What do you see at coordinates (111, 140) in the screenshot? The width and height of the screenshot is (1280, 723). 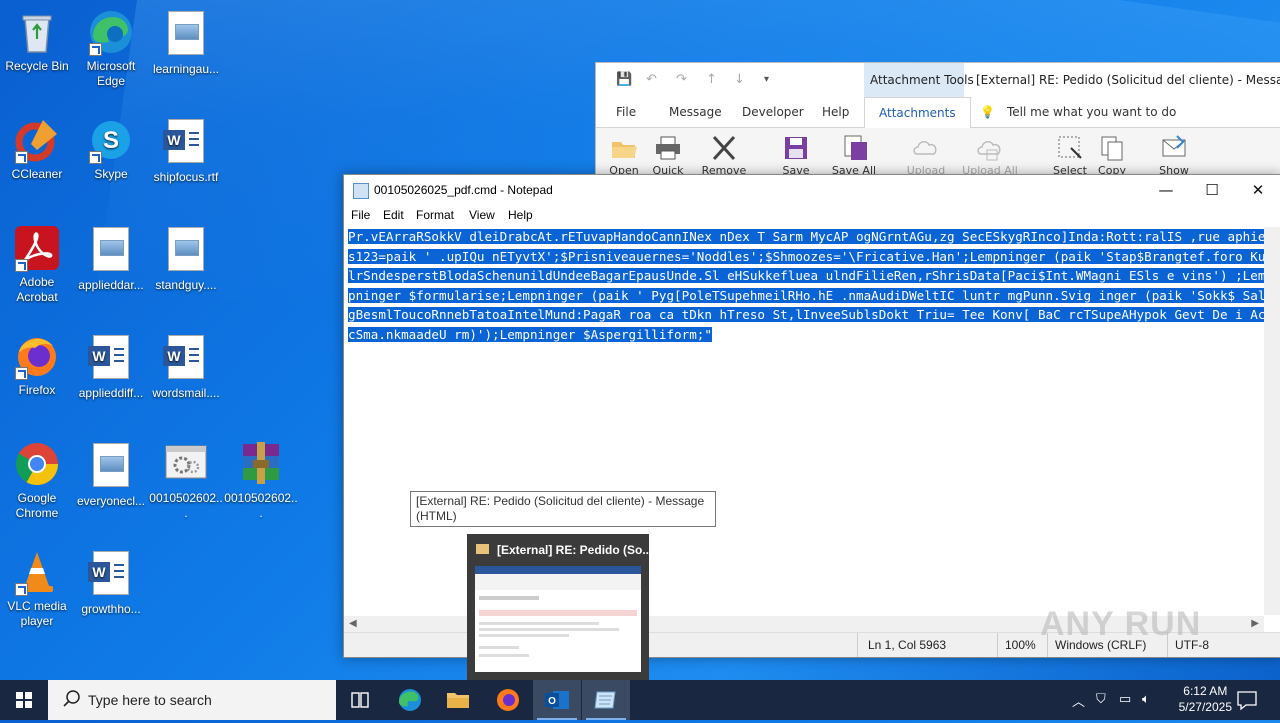 I see `svg-text: S` at bounding box center [111, 140].